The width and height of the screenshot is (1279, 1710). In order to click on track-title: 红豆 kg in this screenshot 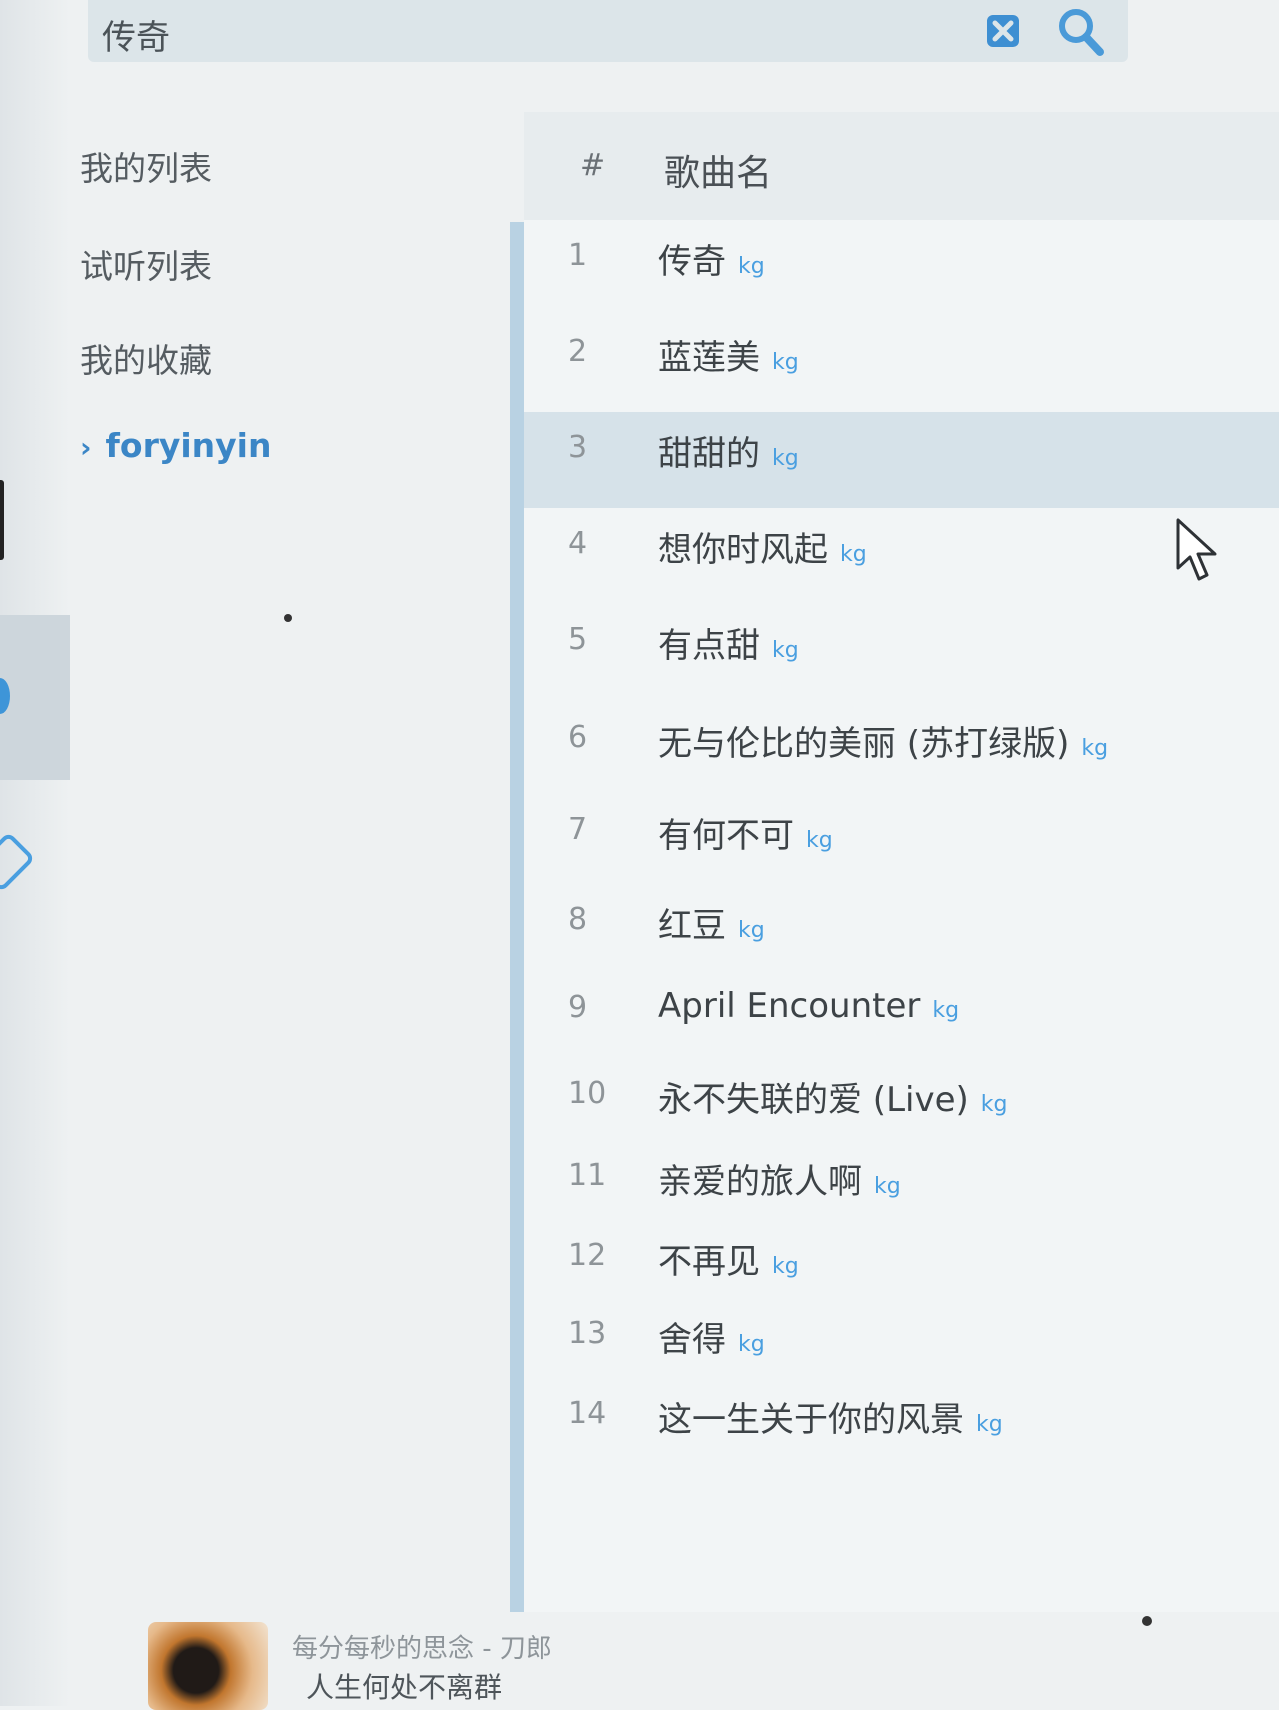, I will do `click(711, 922)`.